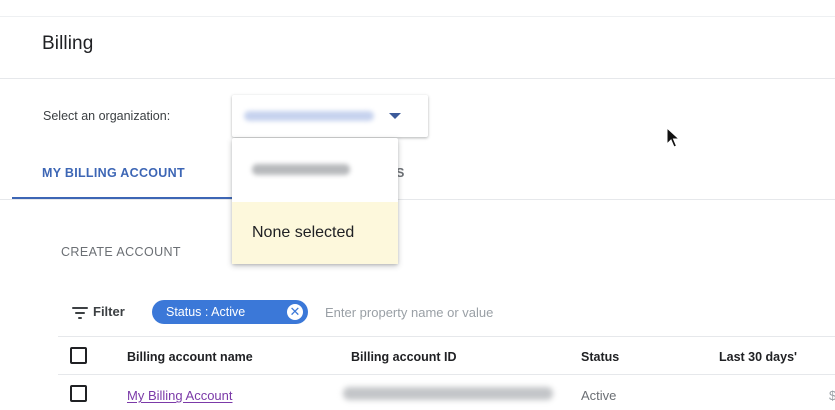 The height and width of the screenshot is (410, 835). Describe the element at coordinates (832, 395) in the screenshot. I see `billing-account-last-30-days: $` at that location.